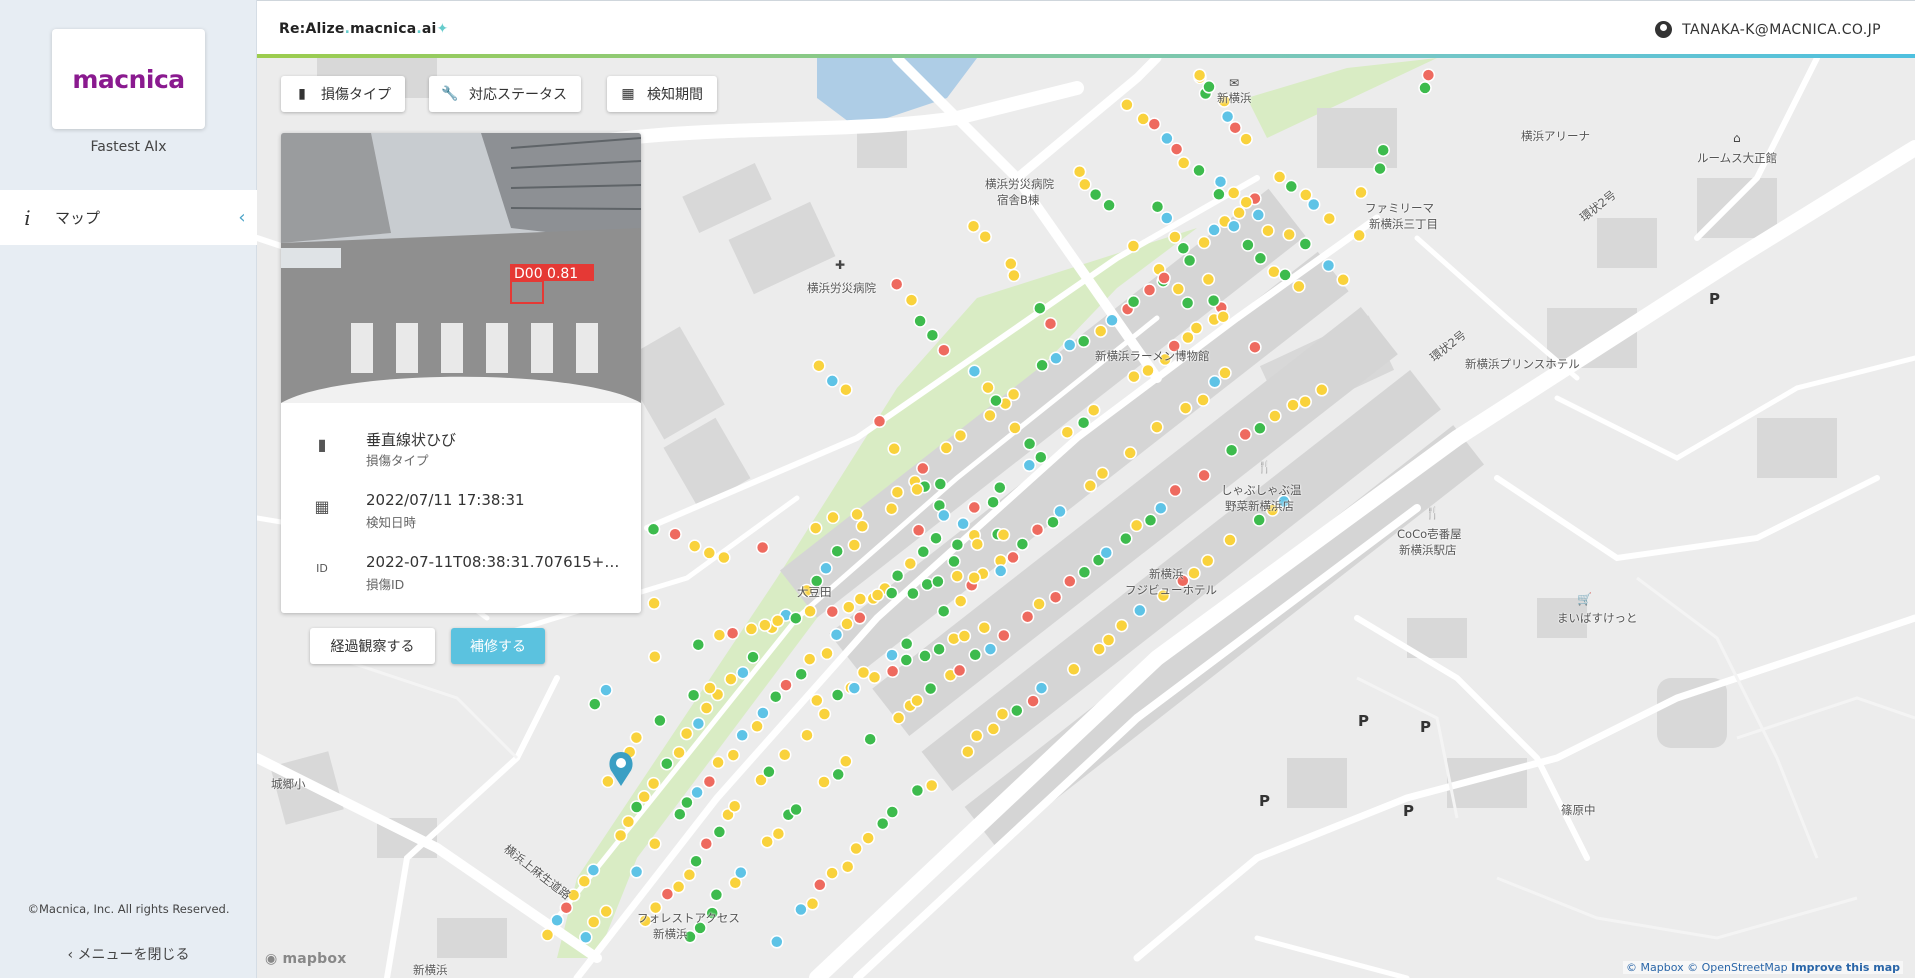 Image resolution: width=1915 pixels, height=978 pixels. I want to click on app-title: Re:Alize.macnica.ai✦, so click(363, 29).